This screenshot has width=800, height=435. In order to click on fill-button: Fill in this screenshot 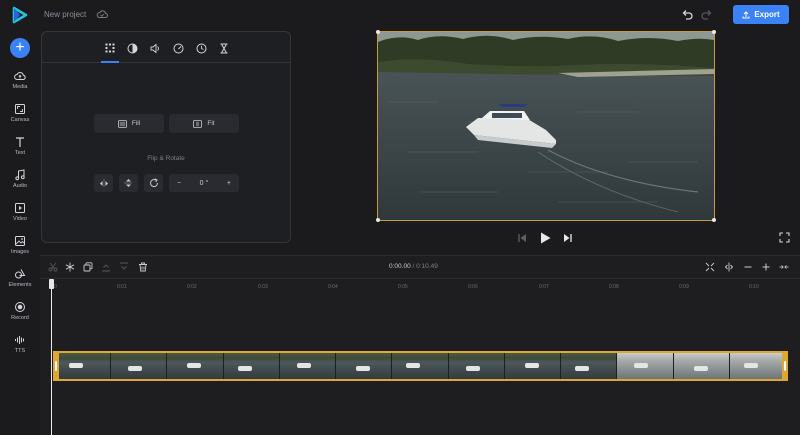, I will do `click(129, 123)`.